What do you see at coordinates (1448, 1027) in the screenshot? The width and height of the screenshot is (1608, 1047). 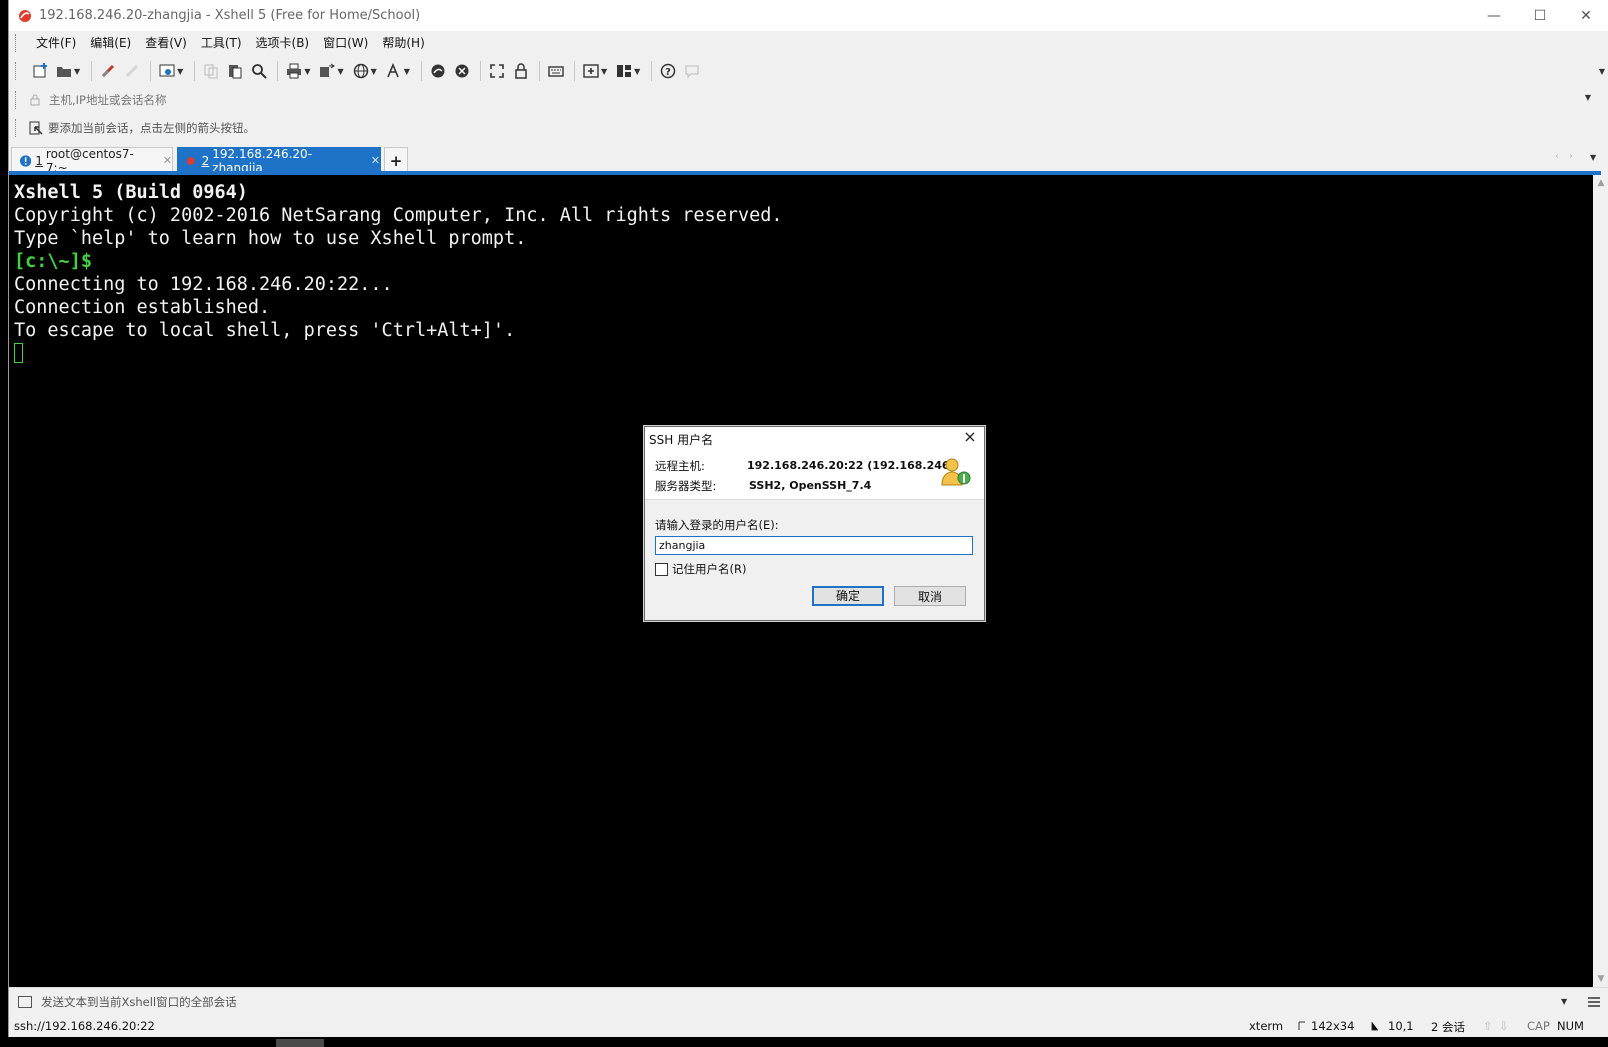 I see `status-sessions: 2 会话` at bounding box center [1448, 1027].